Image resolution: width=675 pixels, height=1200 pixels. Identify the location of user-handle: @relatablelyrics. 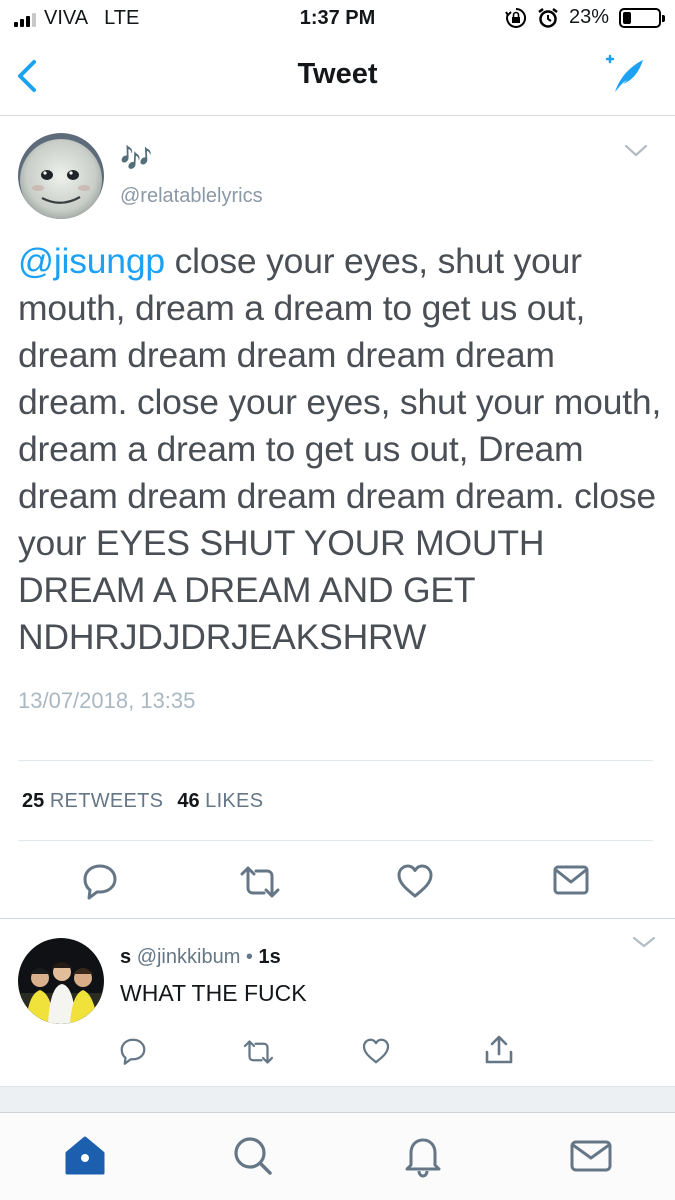
(191, 196).